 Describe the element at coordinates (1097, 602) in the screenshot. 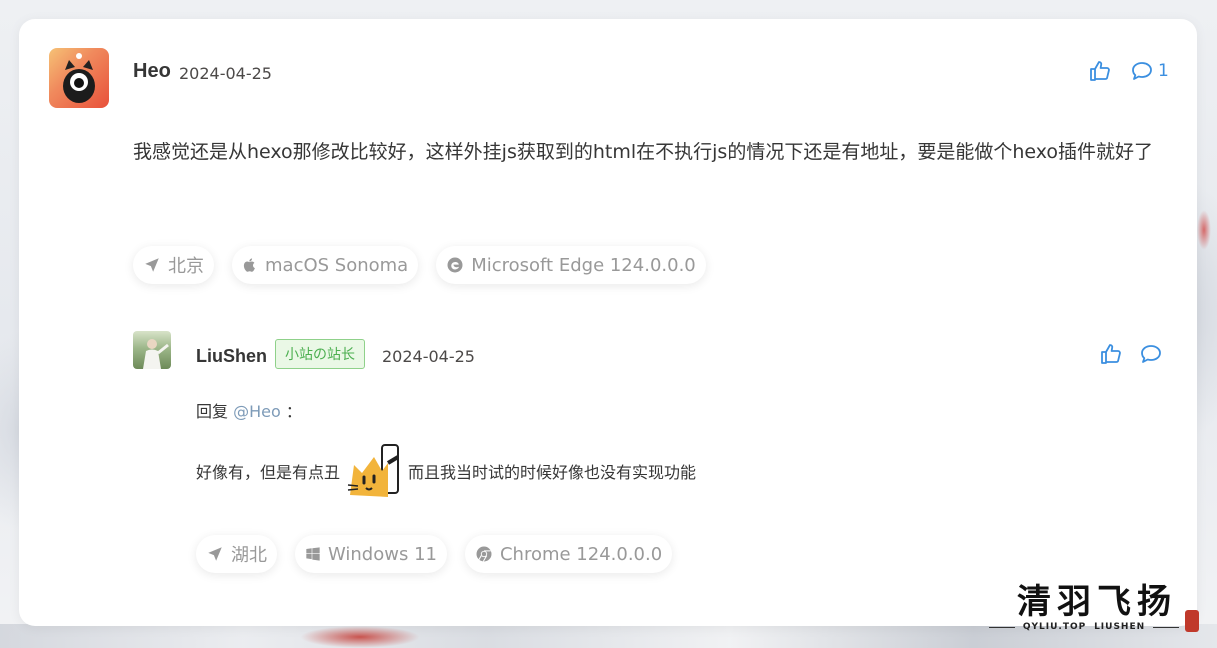

I see `logo-title: 清羽飞扬` at that location.